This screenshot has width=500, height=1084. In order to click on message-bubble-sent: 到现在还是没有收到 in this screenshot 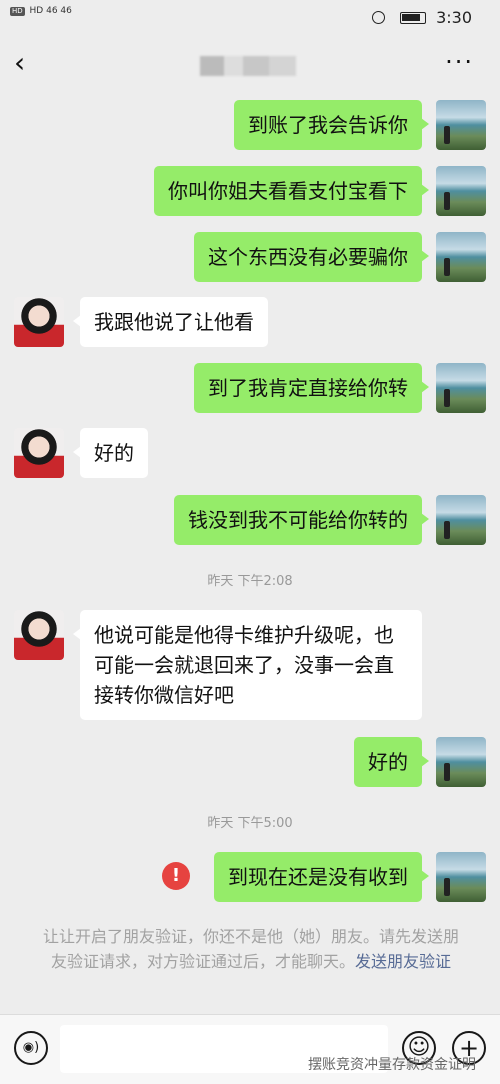, I will do `click(321, 877)`.